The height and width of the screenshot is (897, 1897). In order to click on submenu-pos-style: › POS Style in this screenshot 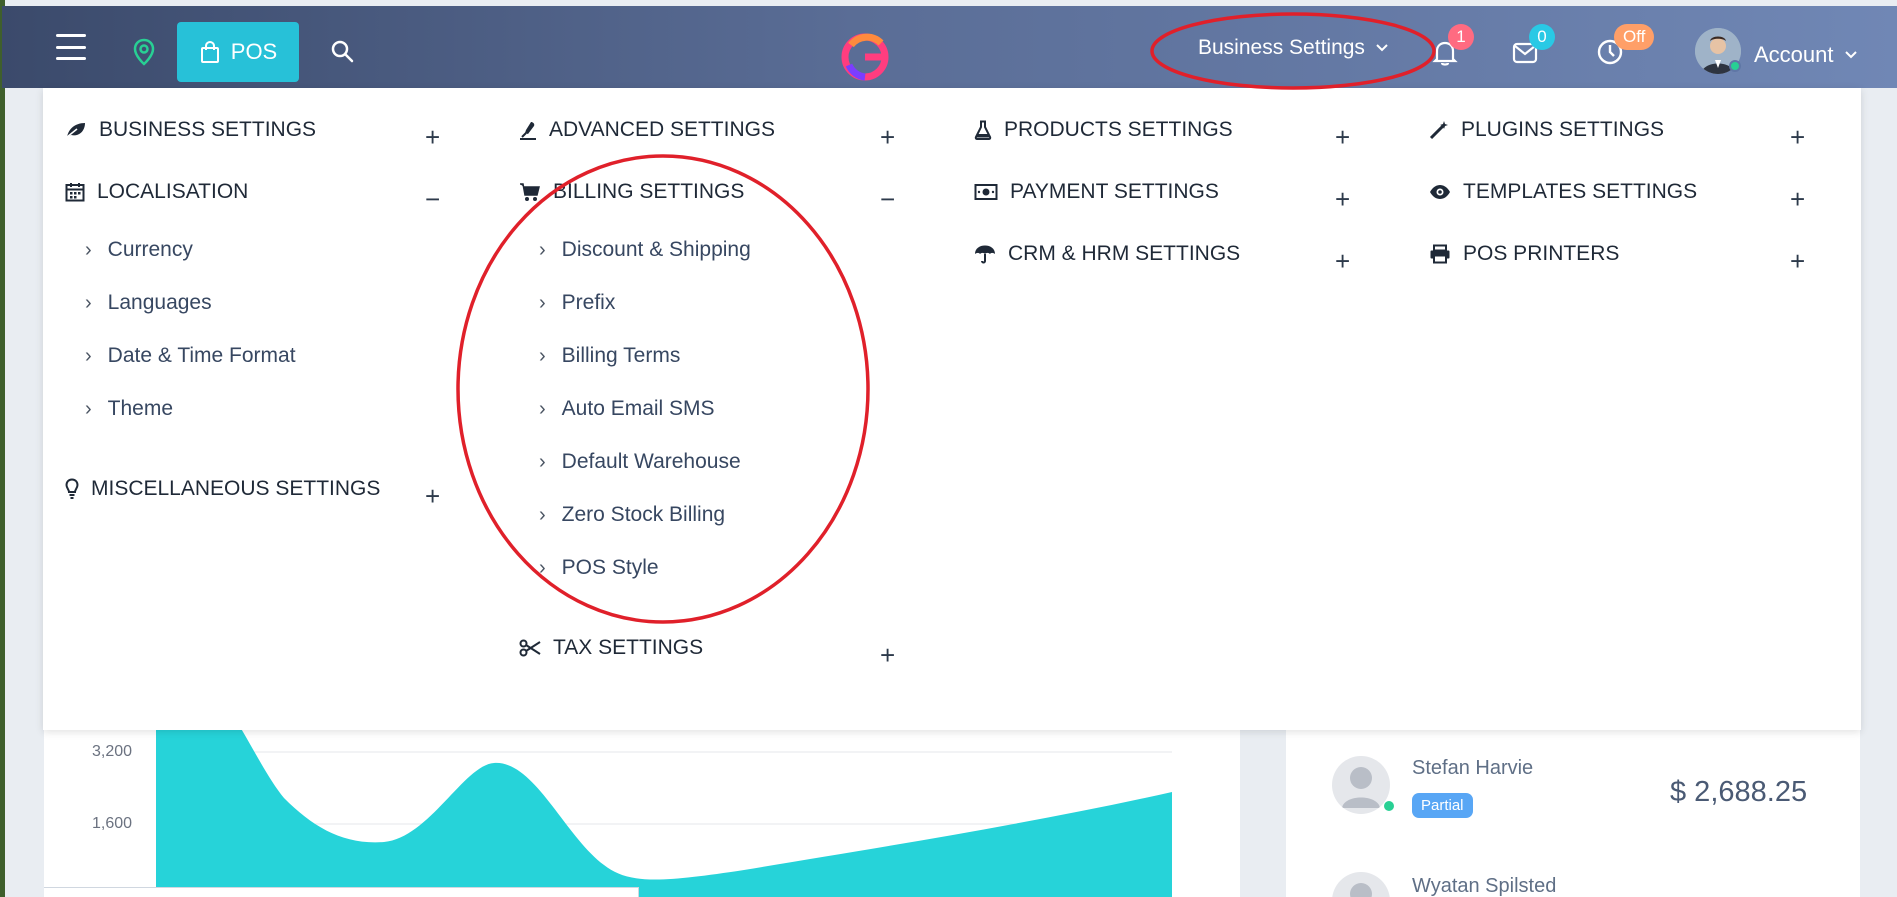, I will do `click(599, 568)`.